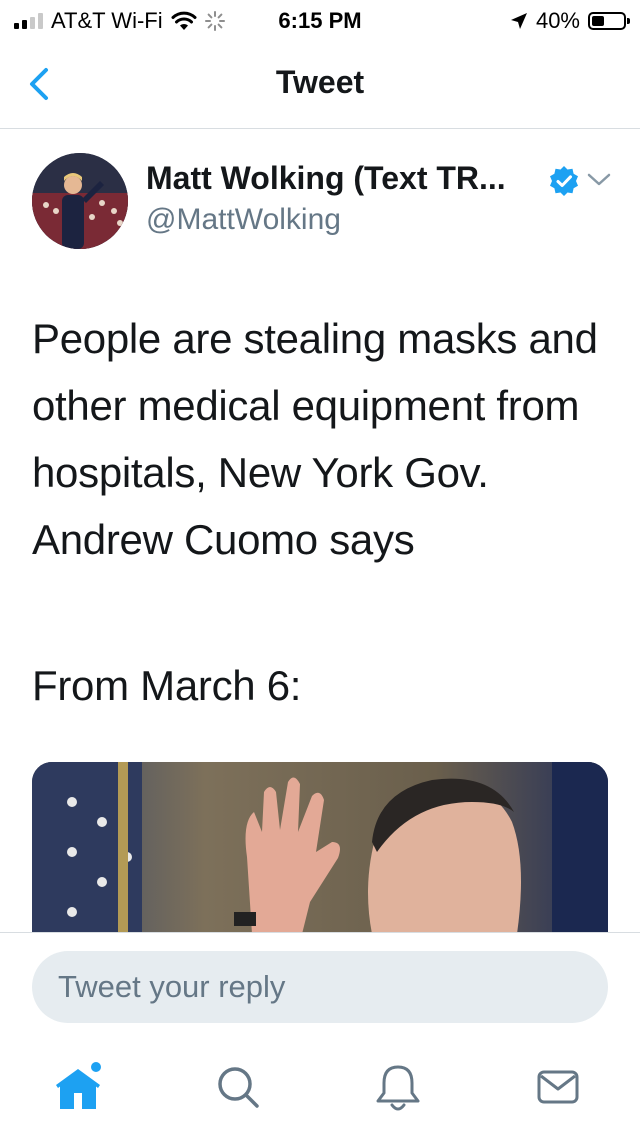  I want to click on status-right: 40%, so click(570, 21).